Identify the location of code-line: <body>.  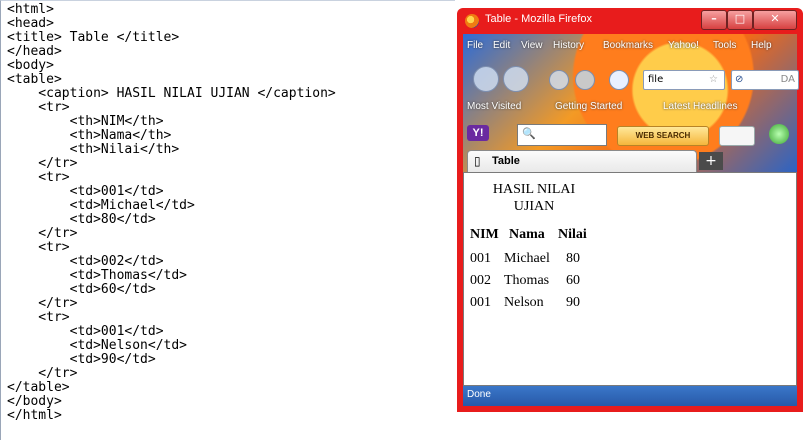
(30, 65).